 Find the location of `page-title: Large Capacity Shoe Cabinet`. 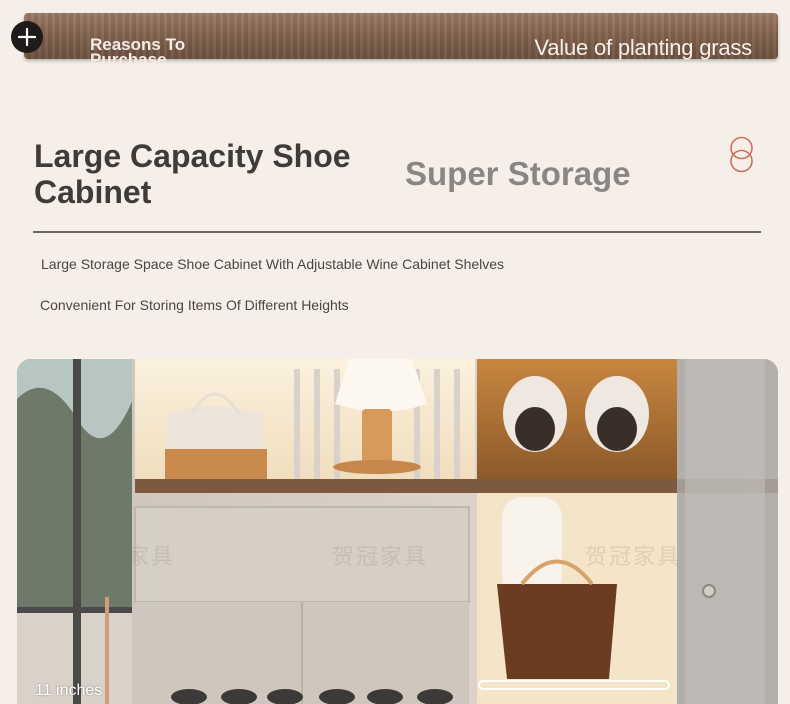

page-title: Large Capacity Shoe Cabinet is located at coordinates (192, 174).